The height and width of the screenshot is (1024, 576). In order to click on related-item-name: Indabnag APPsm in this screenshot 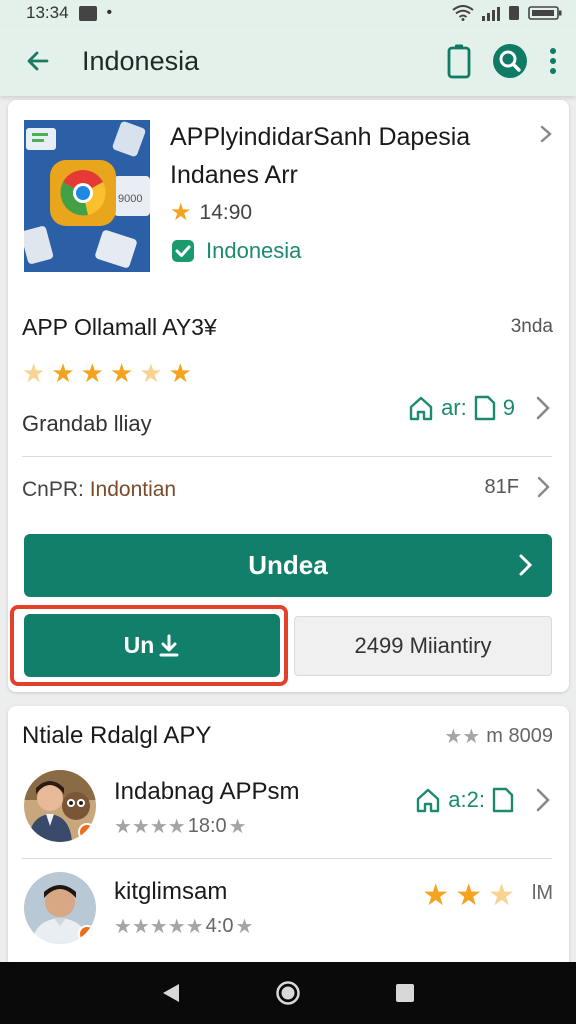, I will do `click(206, 792)`.